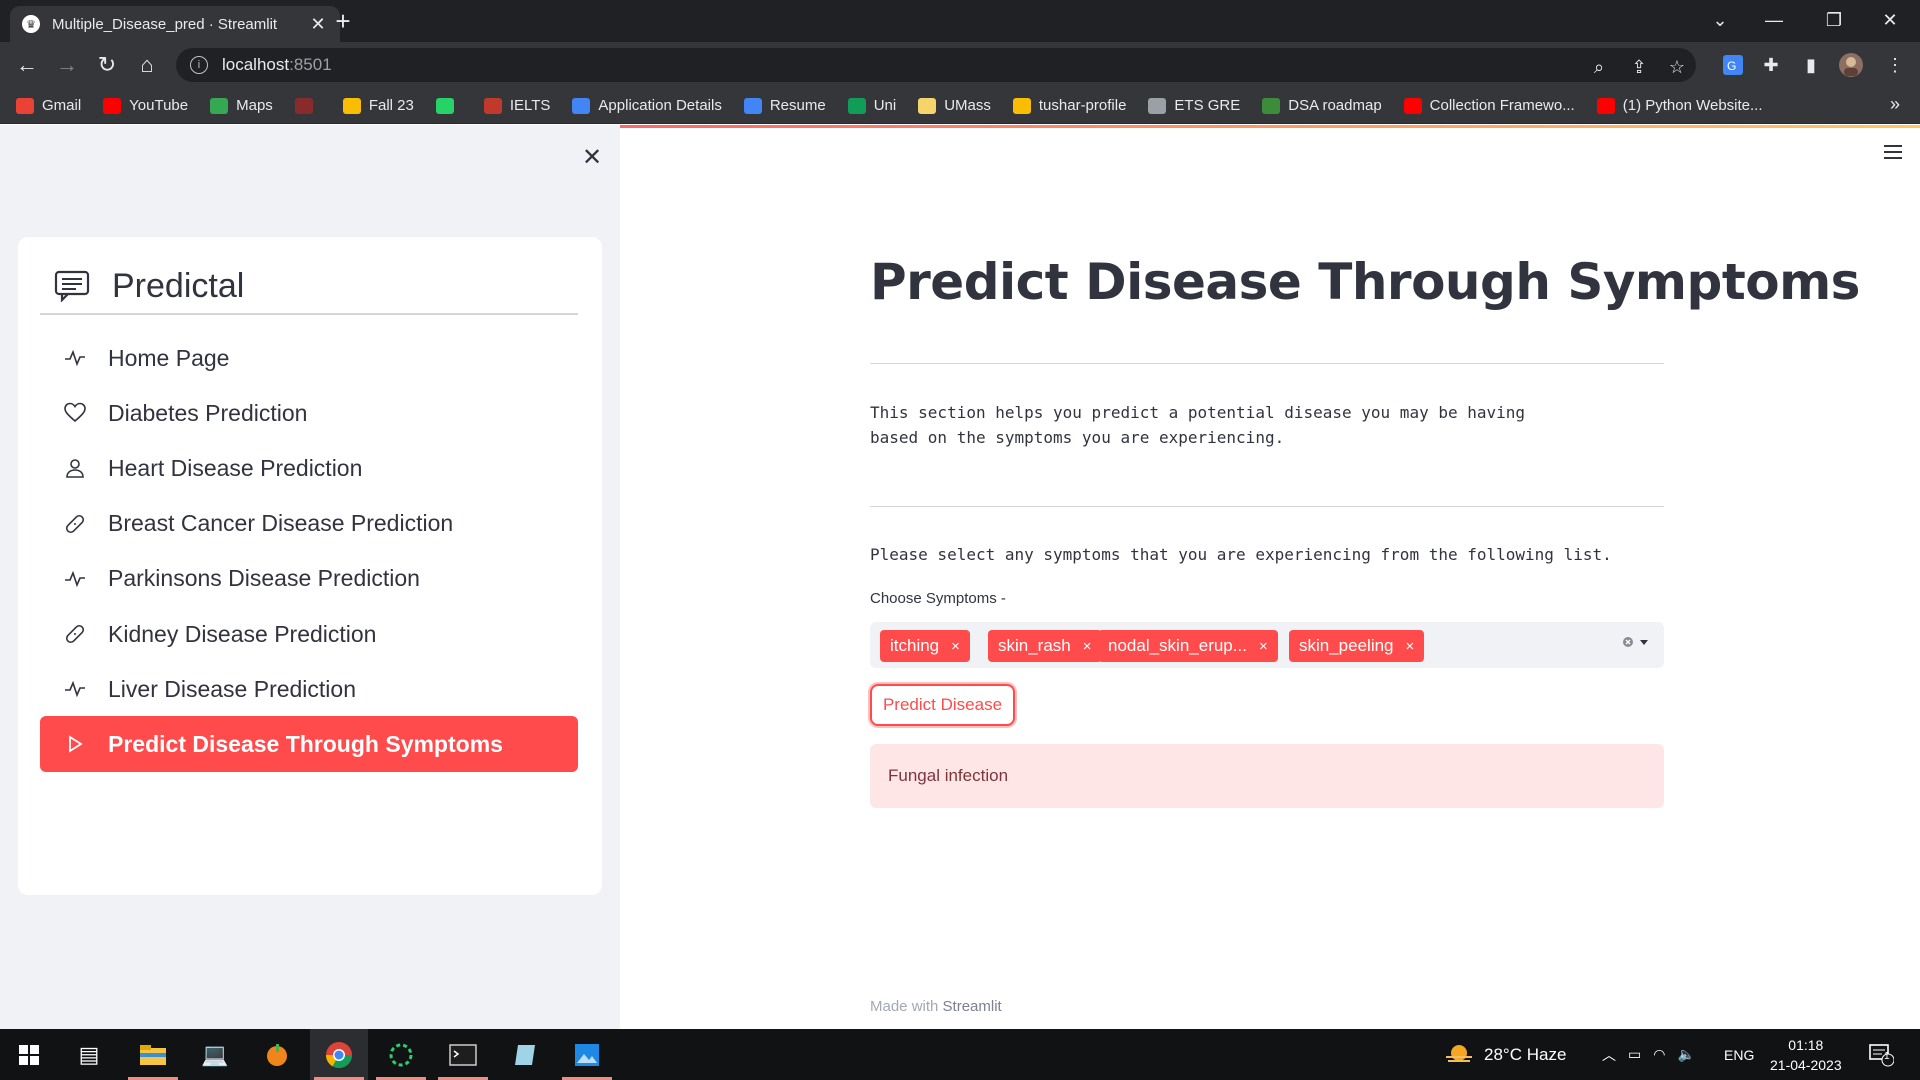 Image resolution: width=1920 pixels, height=1080 pixels. I want to click on bookmark-item: Resume, so click(784, 105).